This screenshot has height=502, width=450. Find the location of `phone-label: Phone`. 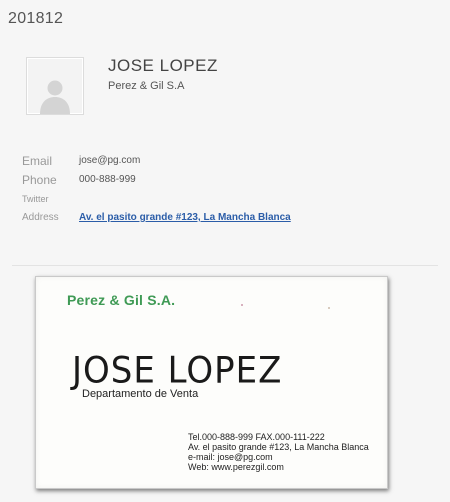

phone-label: Phone is located at coordinates (39, 180).